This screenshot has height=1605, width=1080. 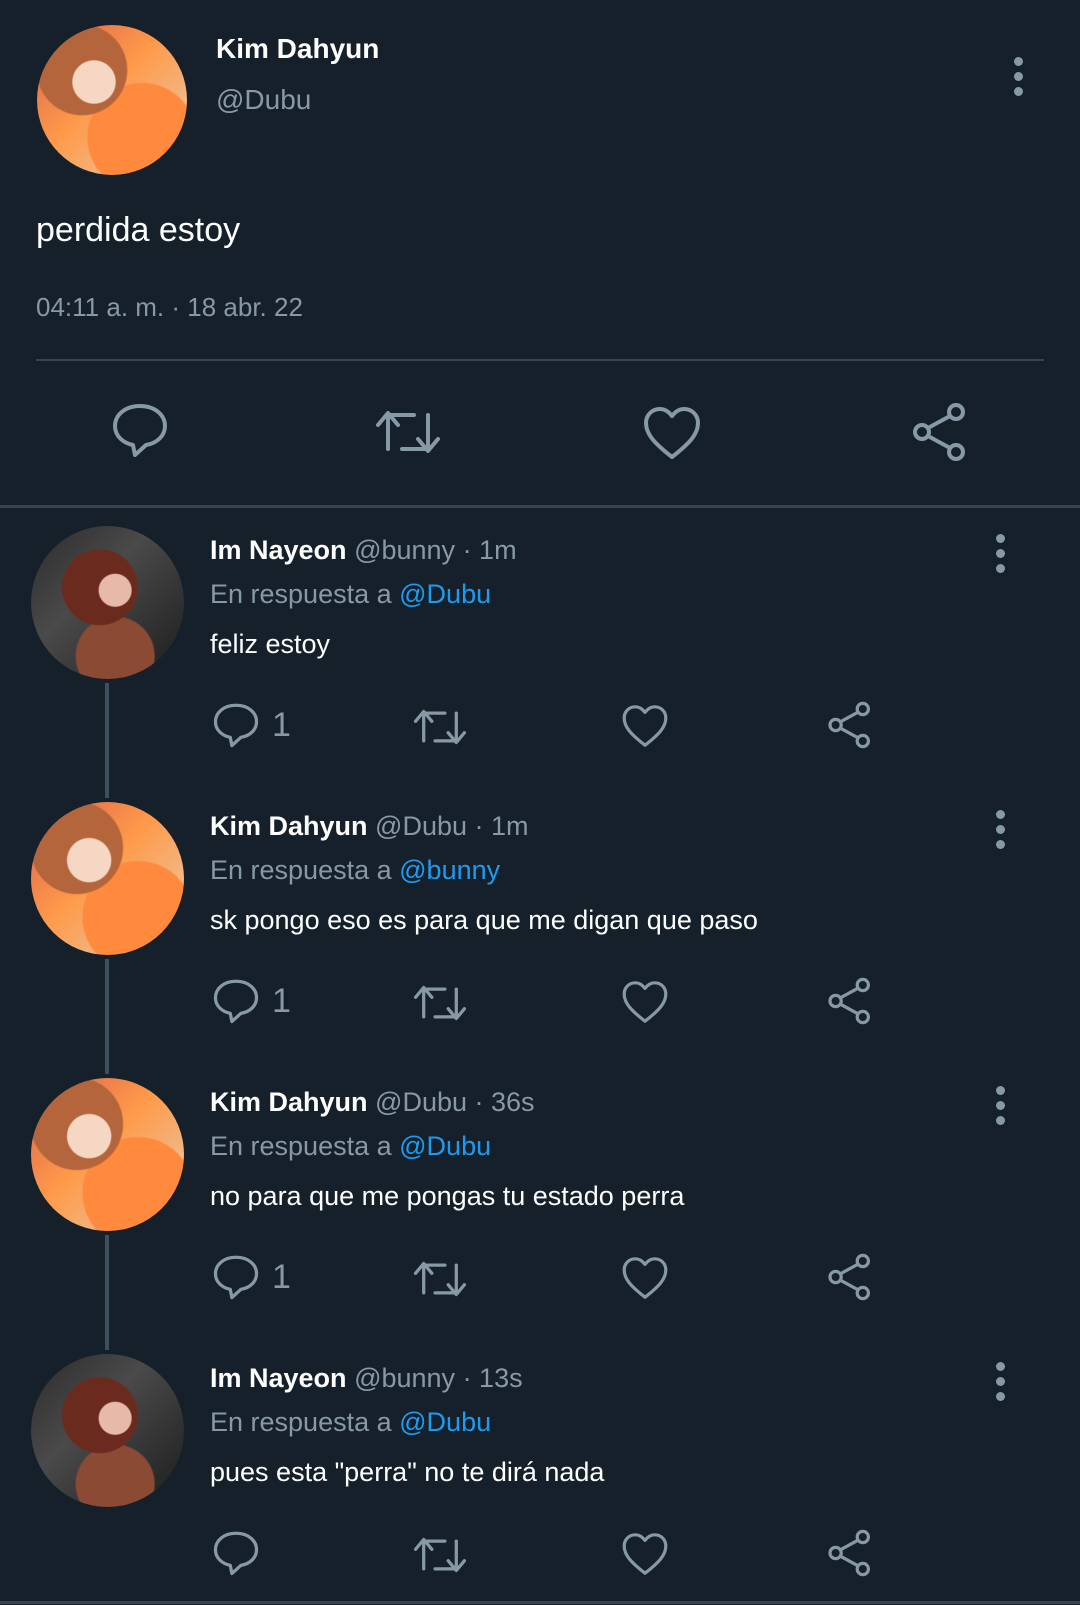 What do you see at coordinates (672, 433) in the screenshot?
I see `main-like-icon` at bounding box center [672, 433].